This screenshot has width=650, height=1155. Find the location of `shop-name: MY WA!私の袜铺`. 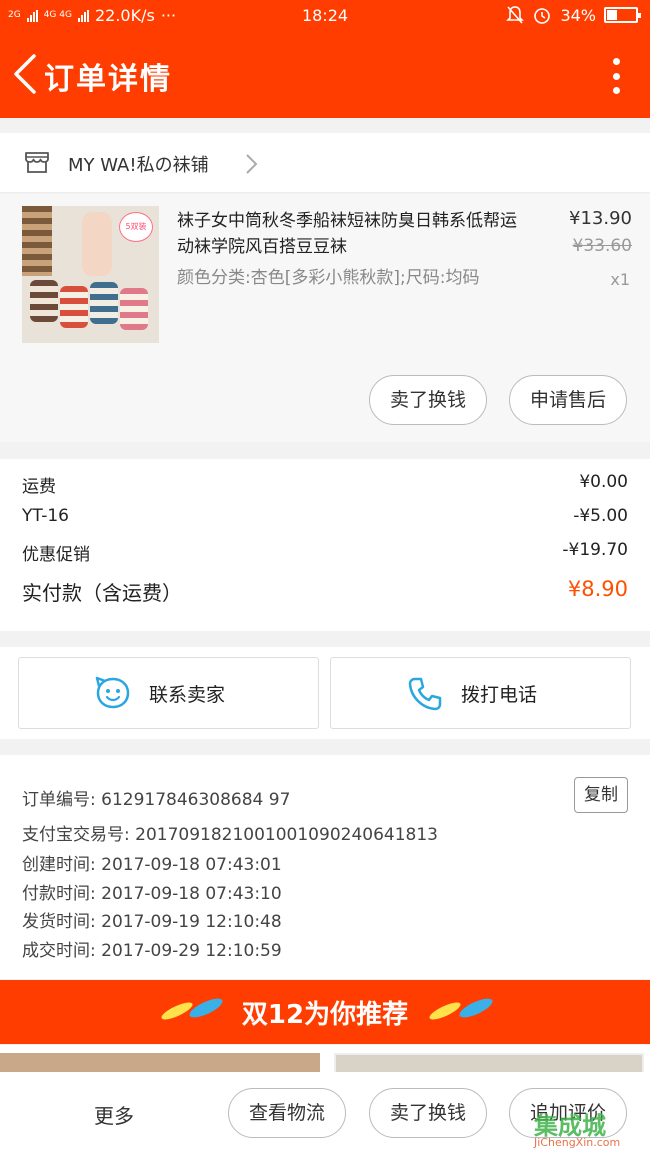

shop-name: MY WA!私の袜铺 is located at coordinates (138, 165).